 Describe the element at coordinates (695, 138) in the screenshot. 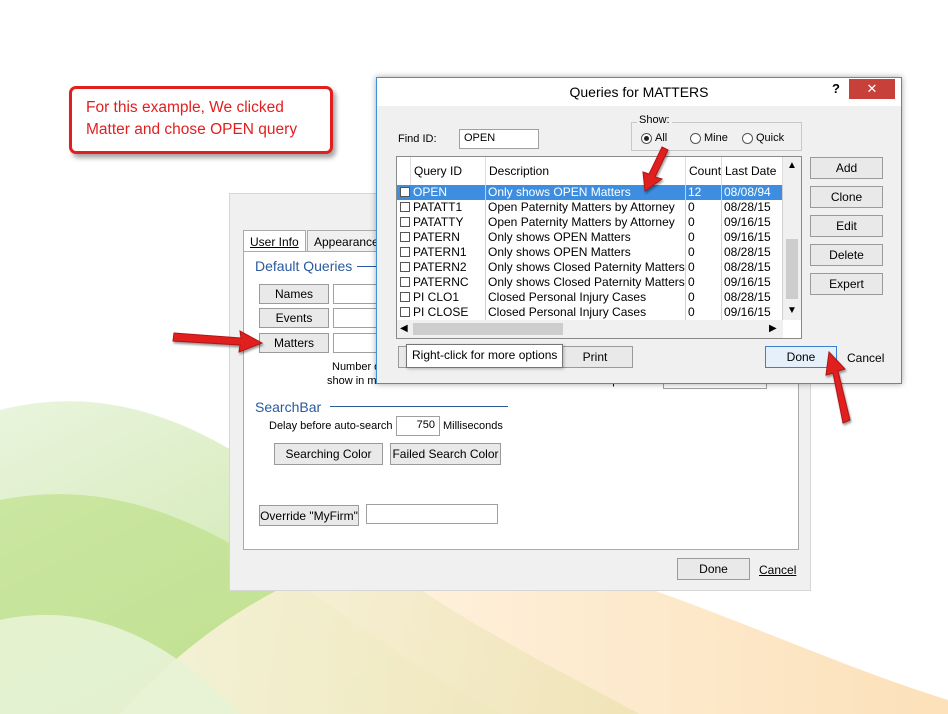

I see `show-mine-radio` at that location.